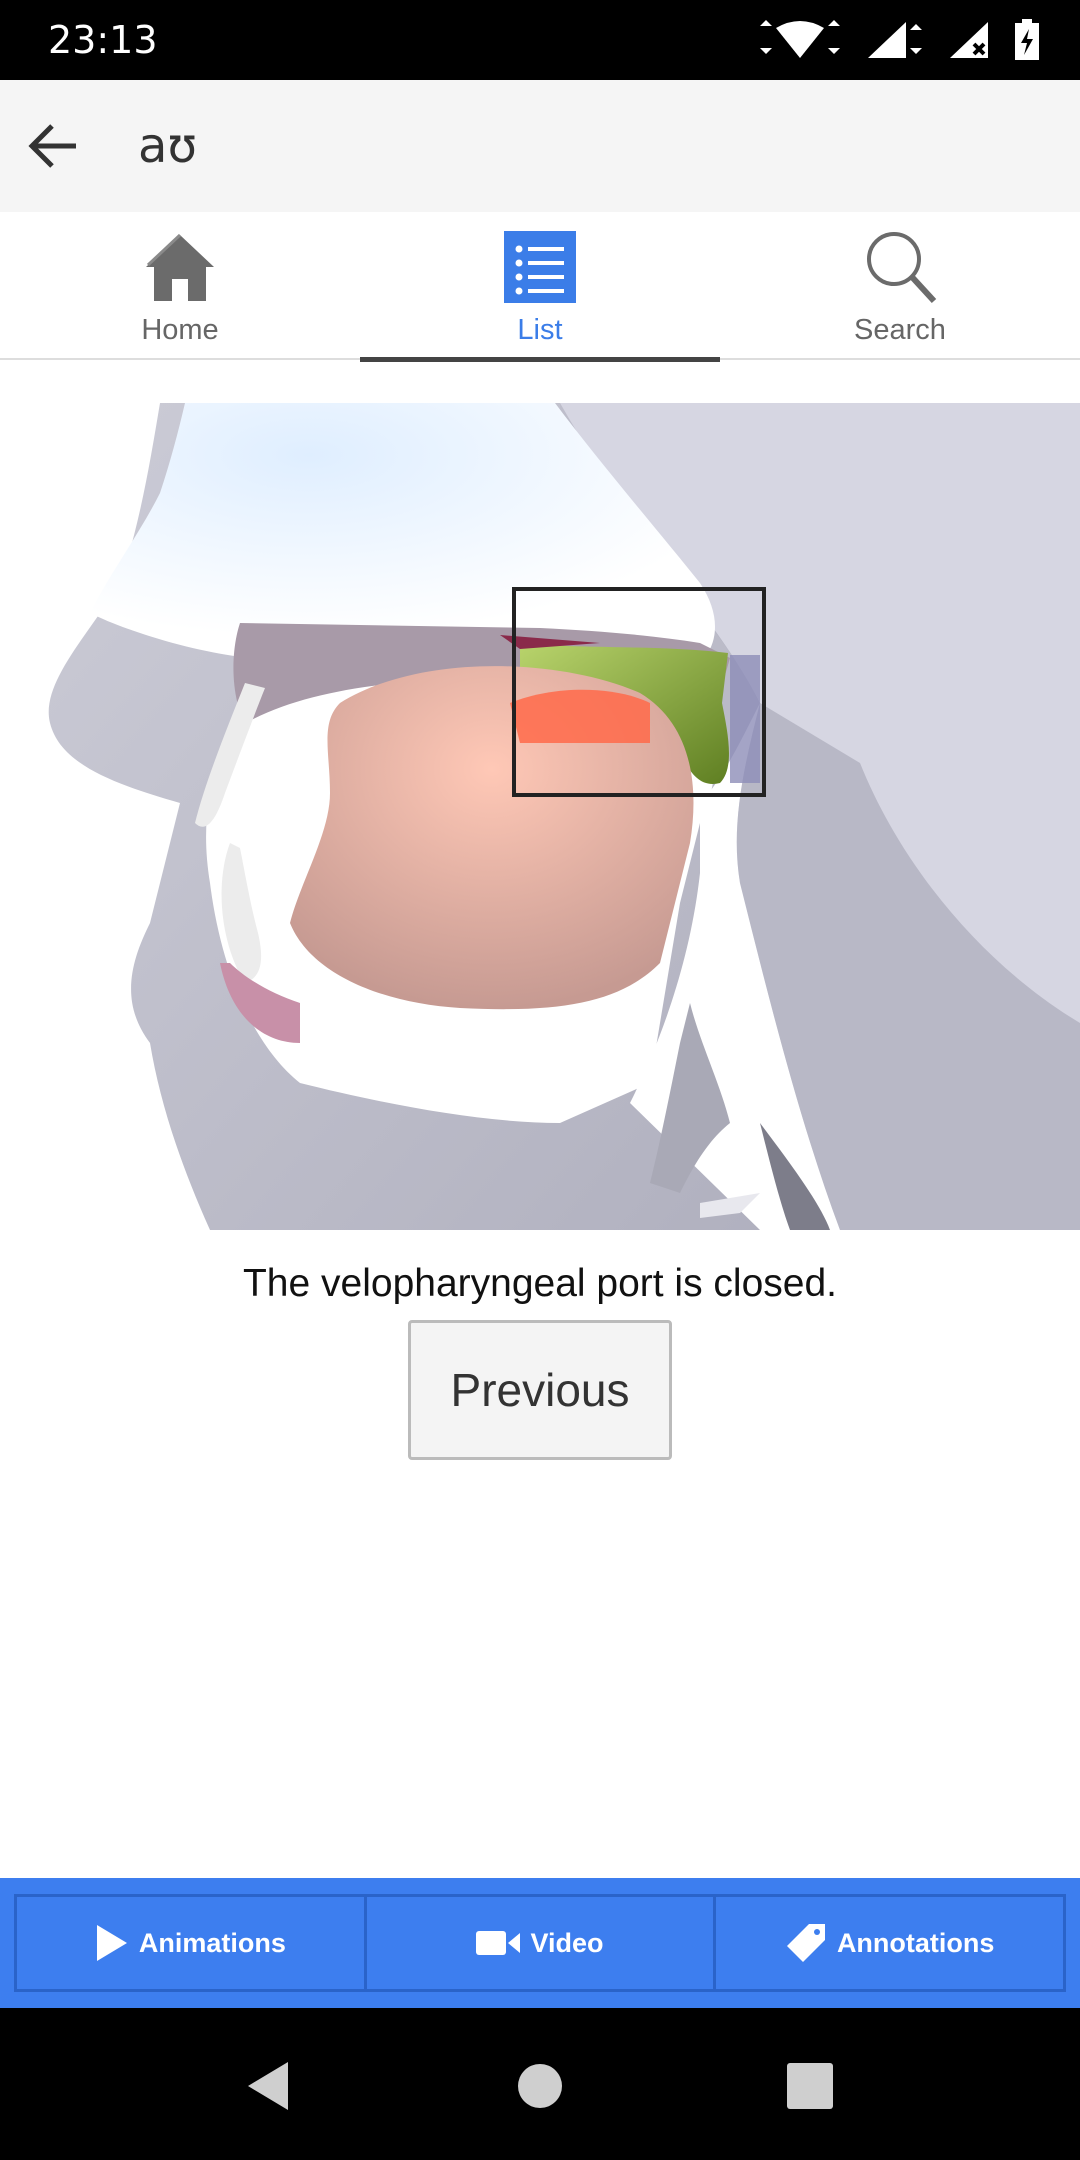 The height and width of the screenshot is (2160, 1080). I want to click on animations-button: Animations, so click(192, 1943).